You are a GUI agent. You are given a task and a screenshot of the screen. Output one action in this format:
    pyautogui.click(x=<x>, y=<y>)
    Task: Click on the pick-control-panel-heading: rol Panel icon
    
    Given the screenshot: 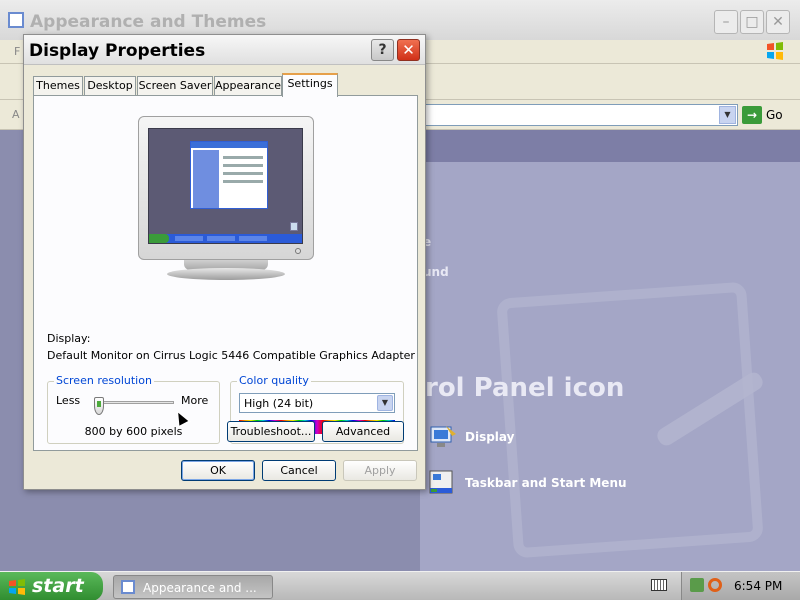 What is the action you would take?
    pyautogui.click(x=525, y=388)
    